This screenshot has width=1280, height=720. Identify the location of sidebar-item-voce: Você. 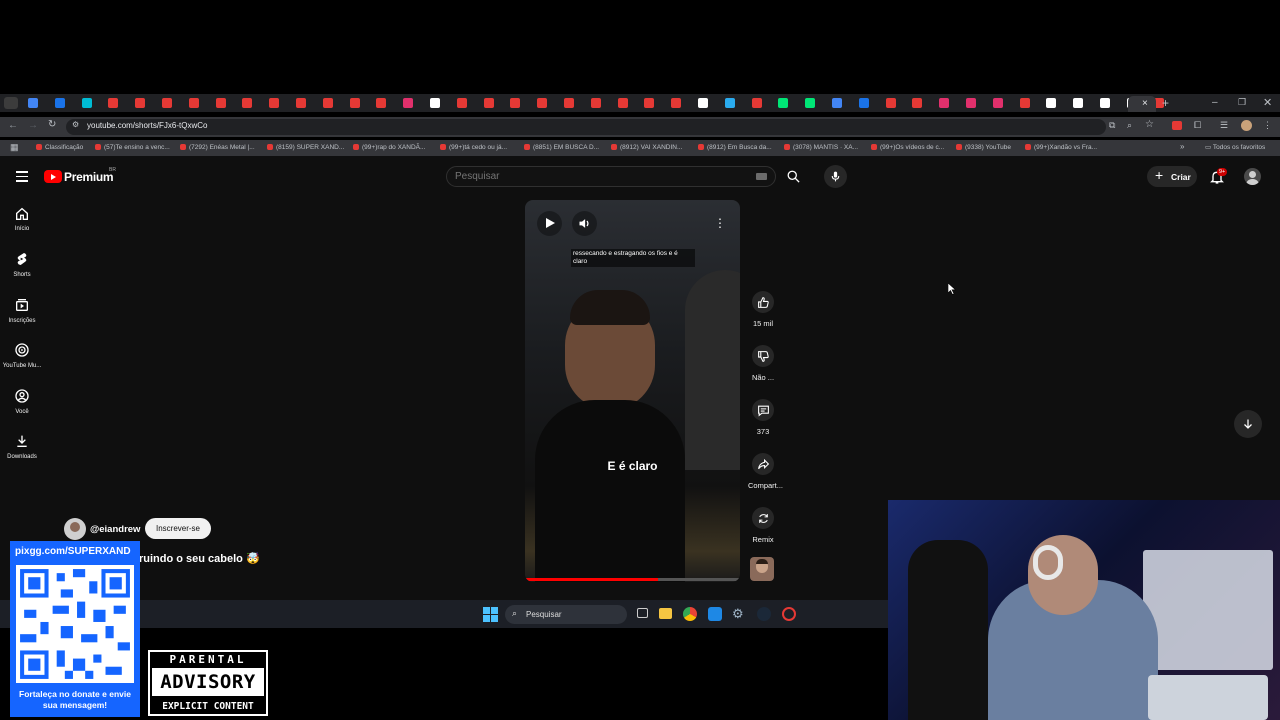
(22, 403).